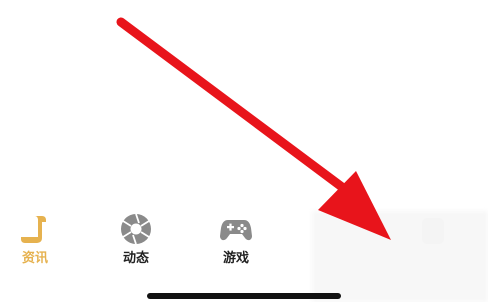 The height and width of the screenshot is (302, 488). I want to click on tab-games-label: 游戏, so click(235, 258).